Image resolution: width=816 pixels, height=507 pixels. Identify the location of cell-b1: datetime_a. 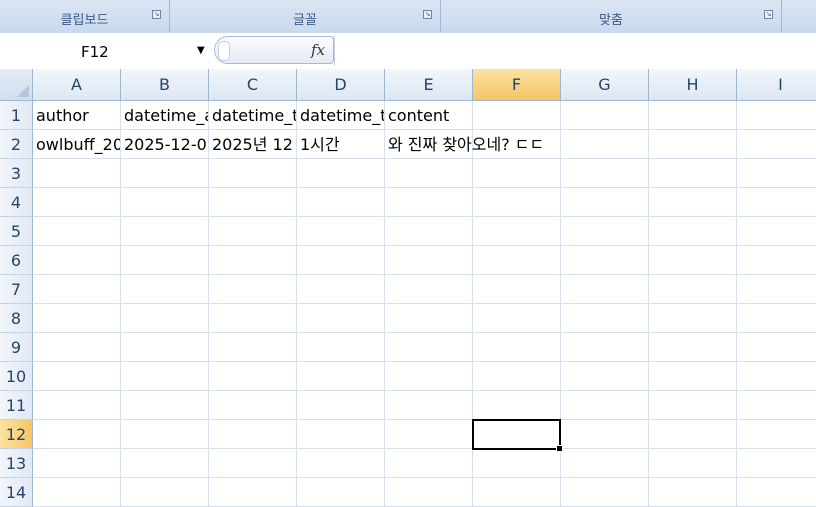
(165, 115).